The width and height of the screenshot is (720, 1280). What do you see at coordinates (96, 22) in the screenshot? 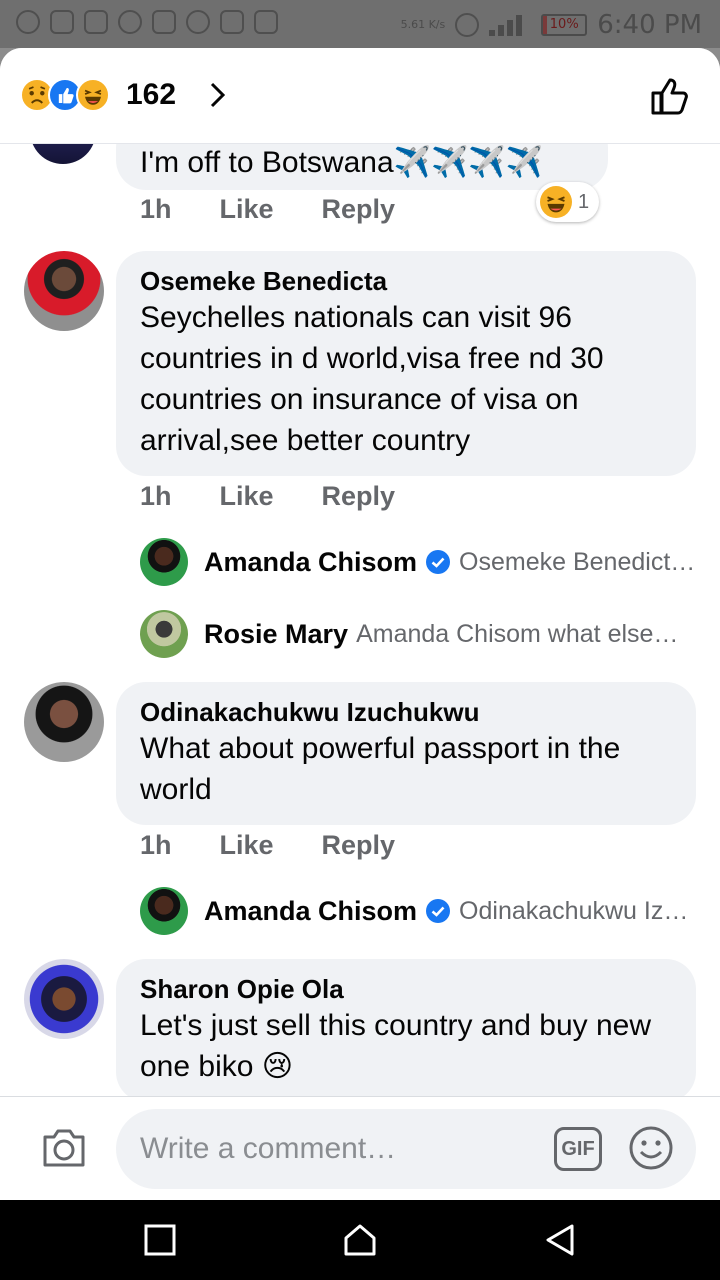
I see `app-icon` at bounding box center [96, 22].